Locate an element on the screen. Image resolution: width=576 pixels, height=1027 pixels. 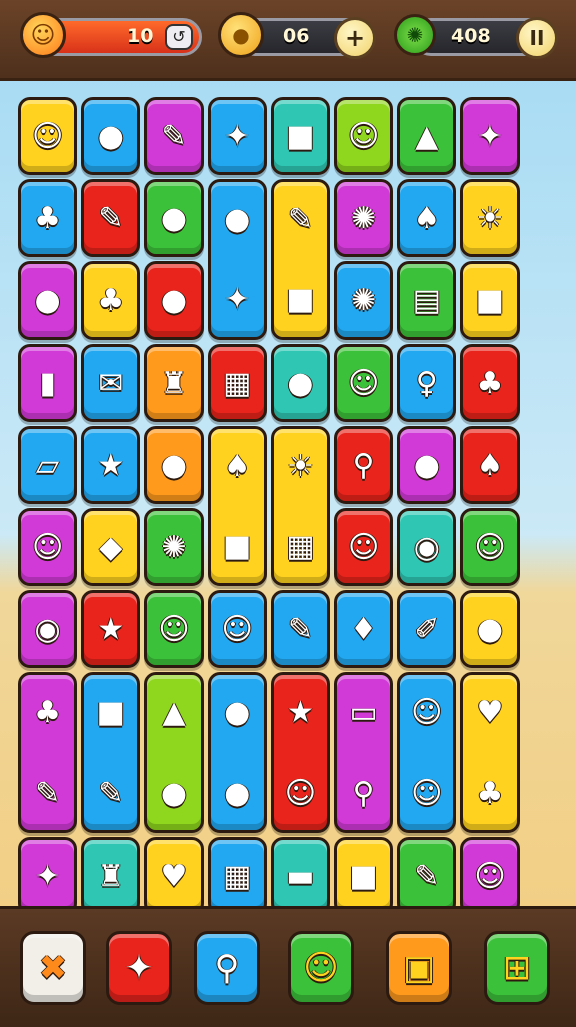
tile-glyph-icon: ▦ is located at coordinates (237, 383).